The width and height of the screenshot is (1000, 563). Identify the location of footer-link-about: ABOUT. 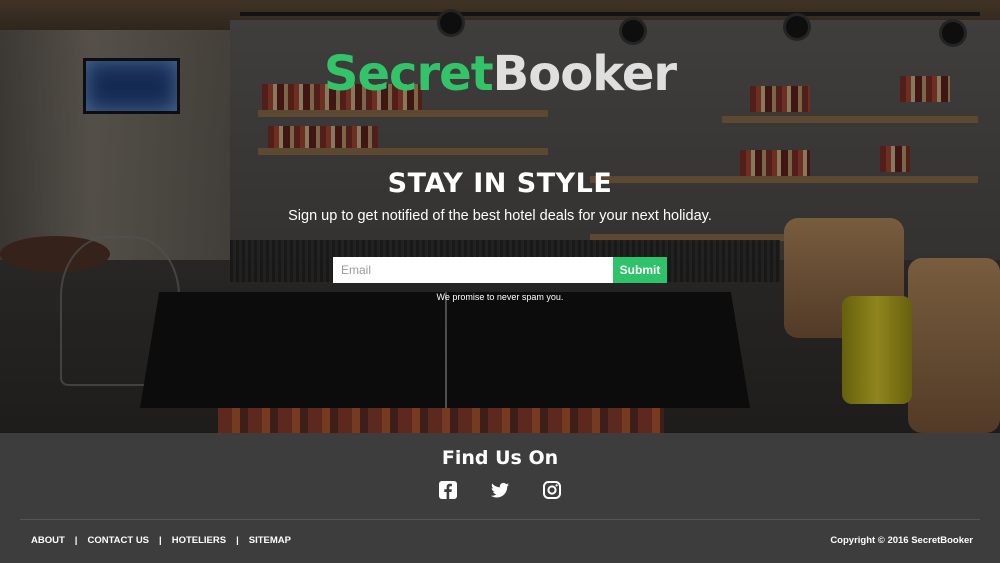
(48, 540).